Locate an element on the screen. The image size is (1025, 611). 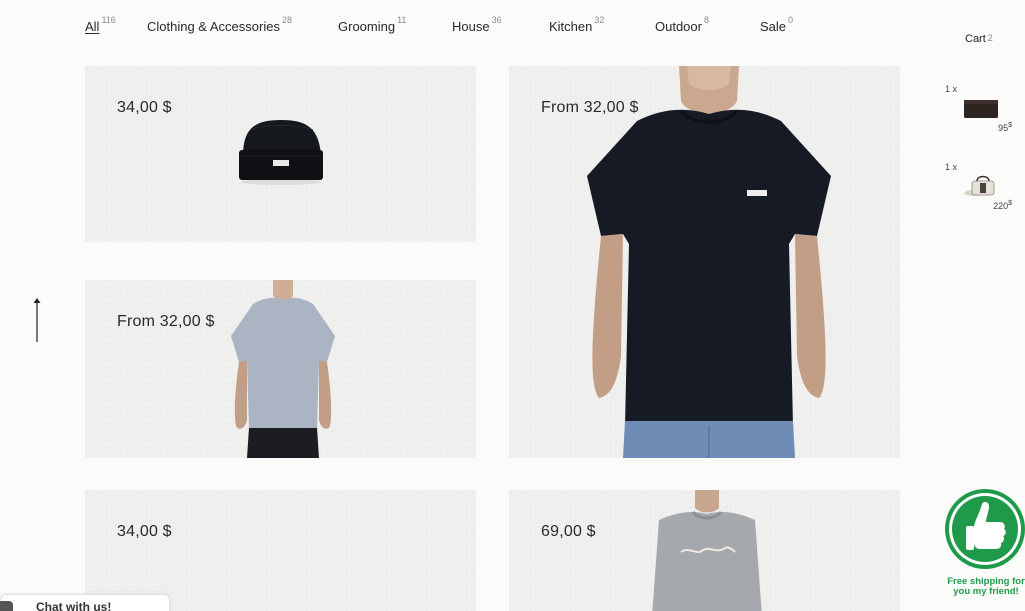
cart-item: 1 x 95$ is located at coordinates (980, 119).